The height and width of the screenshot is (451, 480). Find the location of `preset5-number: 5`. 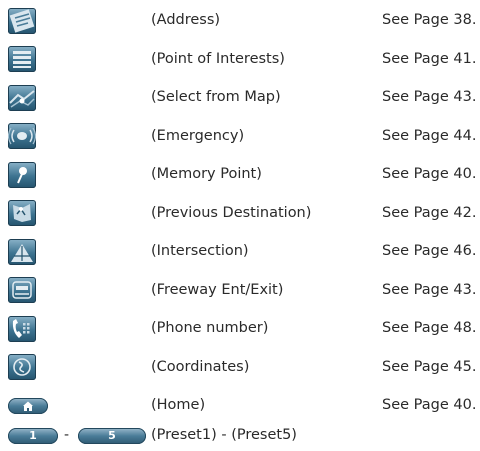

preset5-number: 5 is located at coordinates (112, 435).